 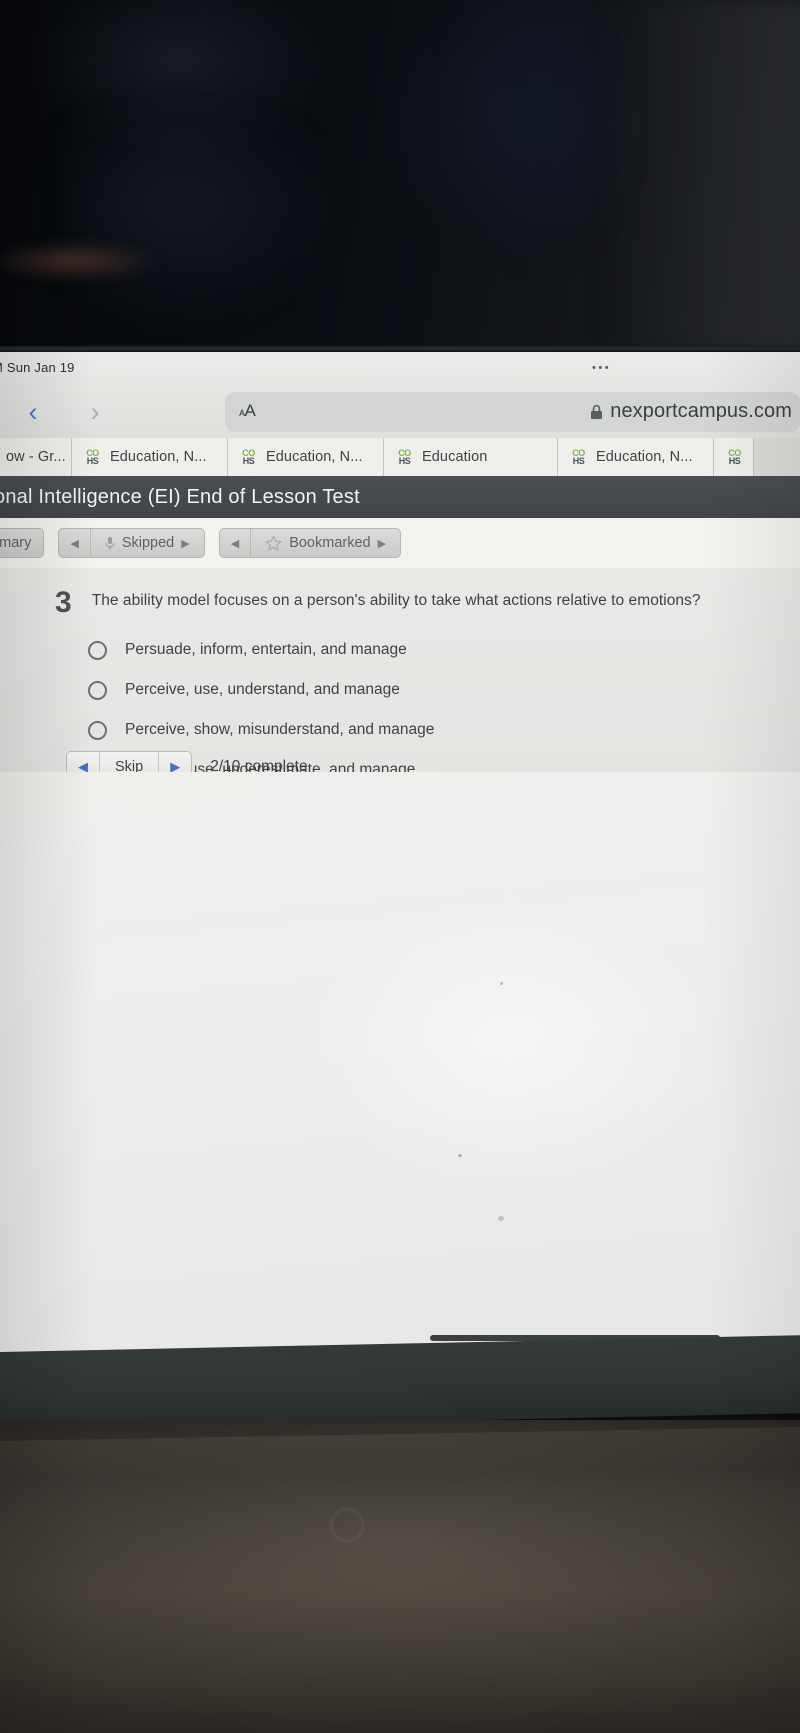 I want to click on ios-status-bar: M Sun Jan 19 •••, so click(x=400, y=369).